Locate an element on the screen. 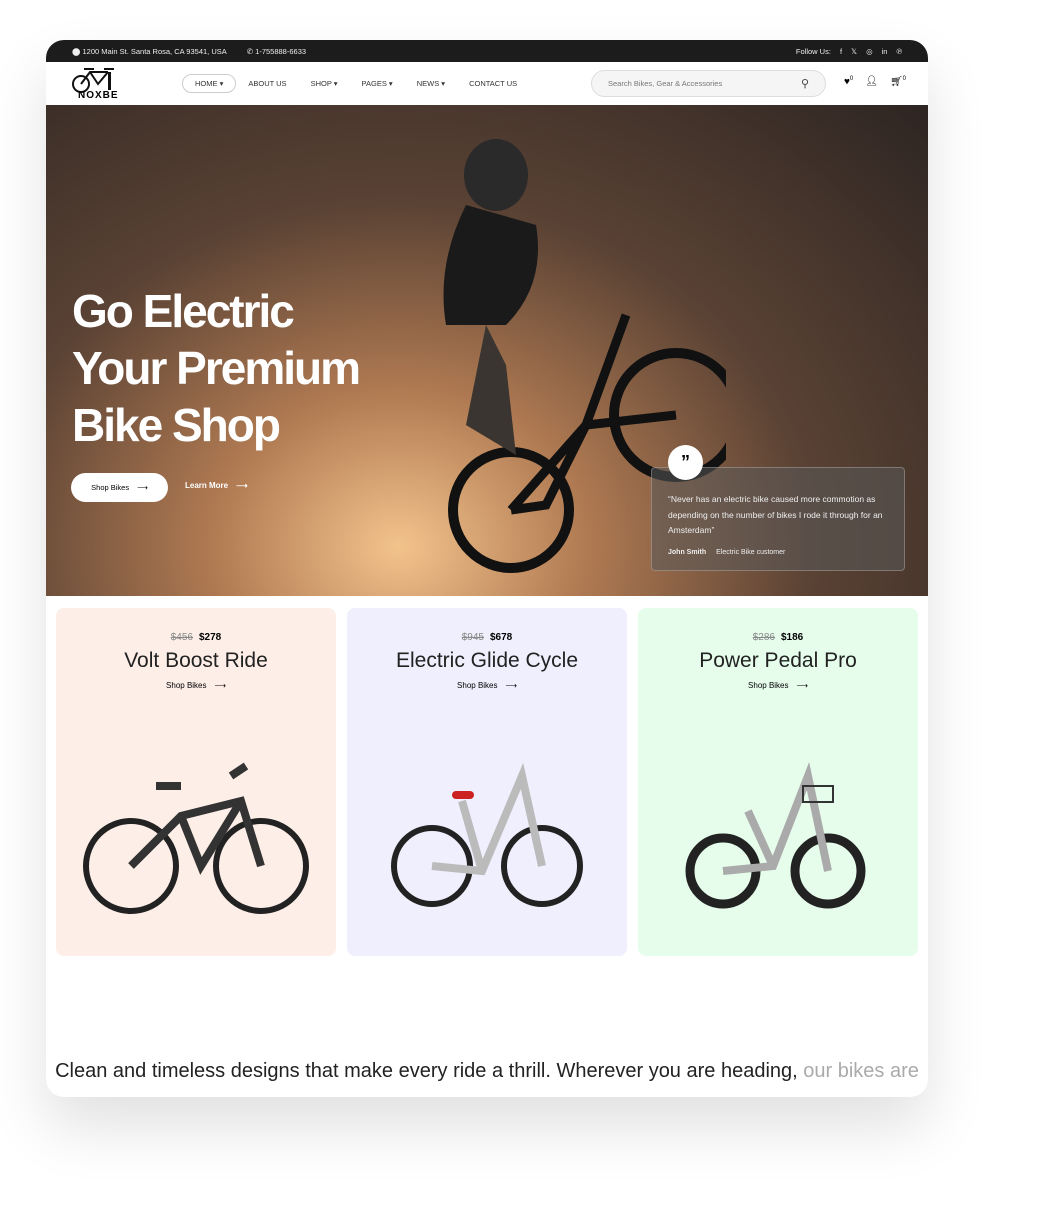 The height and width of the screenshot is (1224, 1048). cart-icon: 🛒︎0 is located at coordinates (898, 81).